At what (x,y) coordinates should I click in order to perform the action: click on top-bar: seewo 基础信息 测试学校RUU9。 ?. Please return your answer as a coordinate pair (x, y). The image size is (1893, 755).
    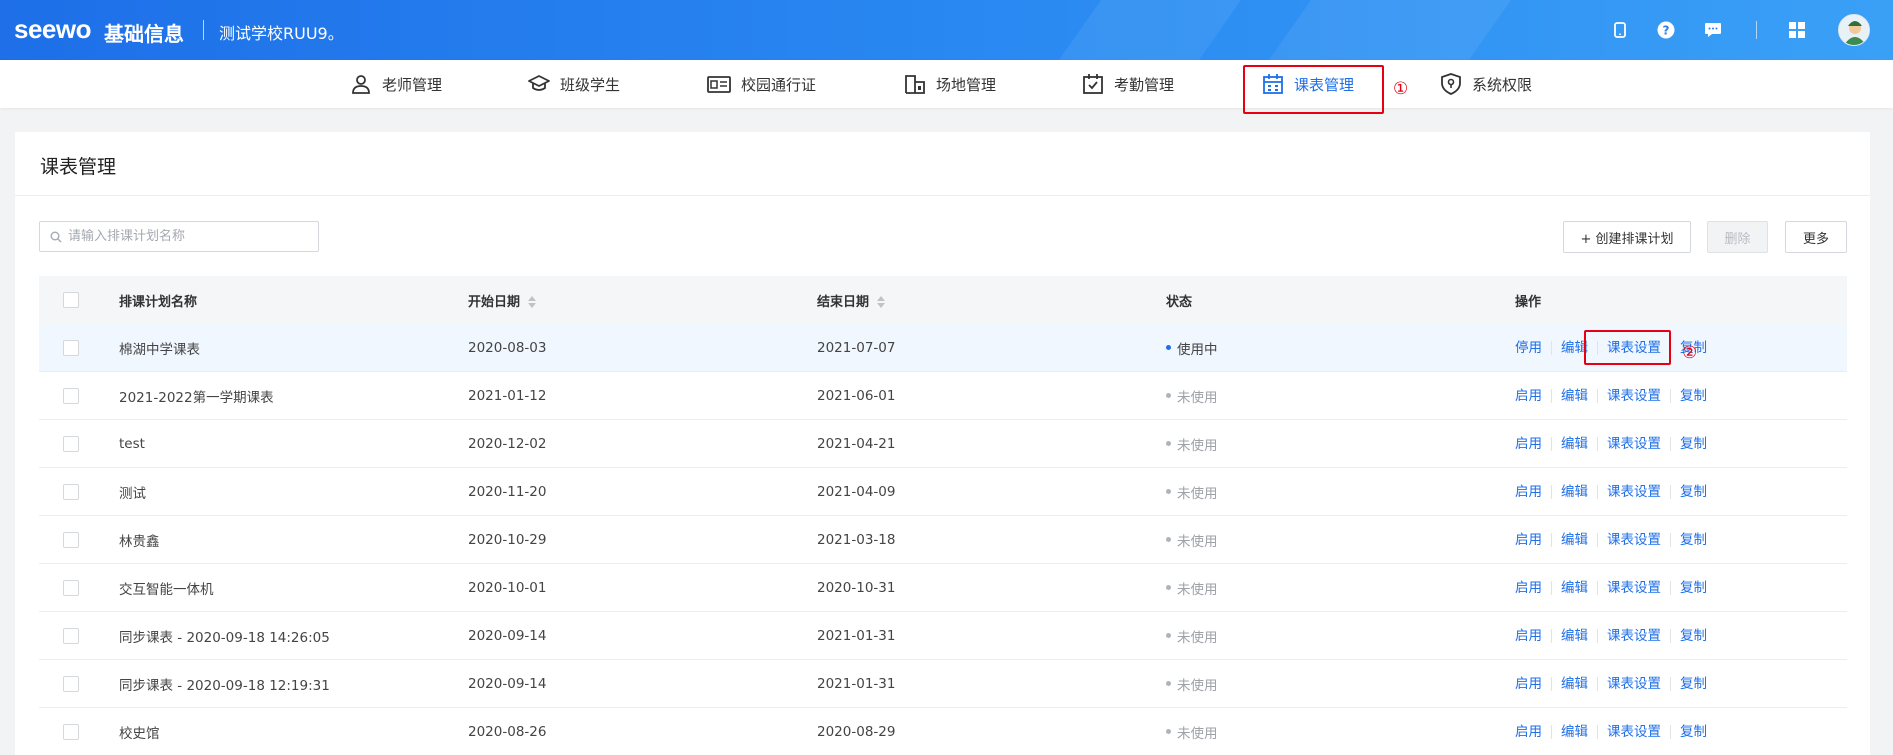
    Looking at the image, I should click on (946, 30).